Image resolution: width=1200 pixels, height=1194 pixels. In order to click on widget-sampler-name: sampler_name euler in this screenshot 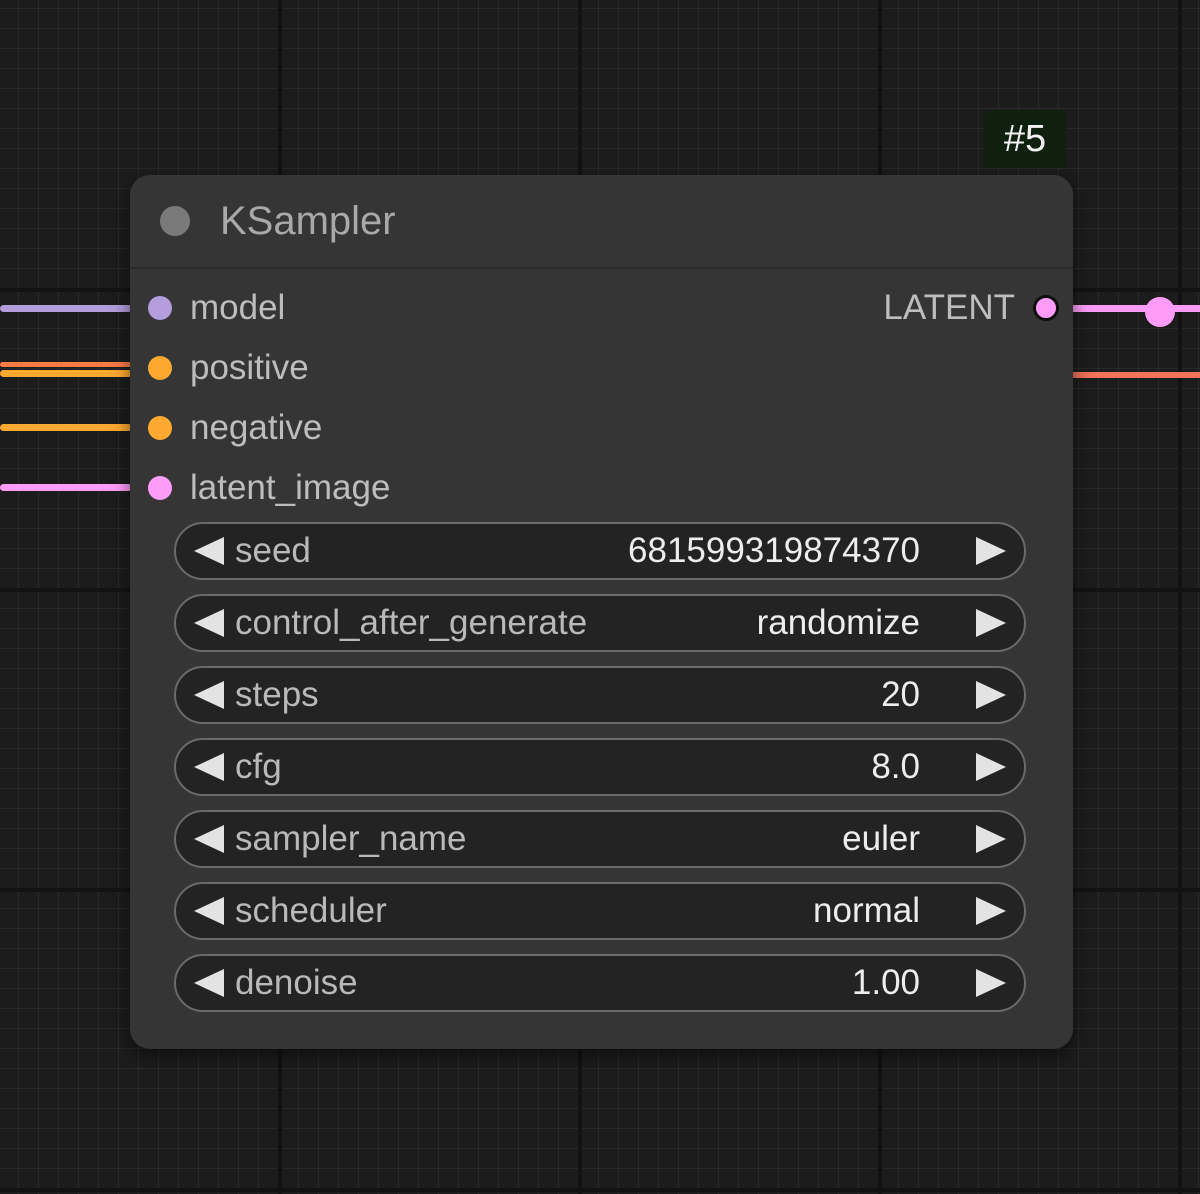, I will do `click(600, 839)`.